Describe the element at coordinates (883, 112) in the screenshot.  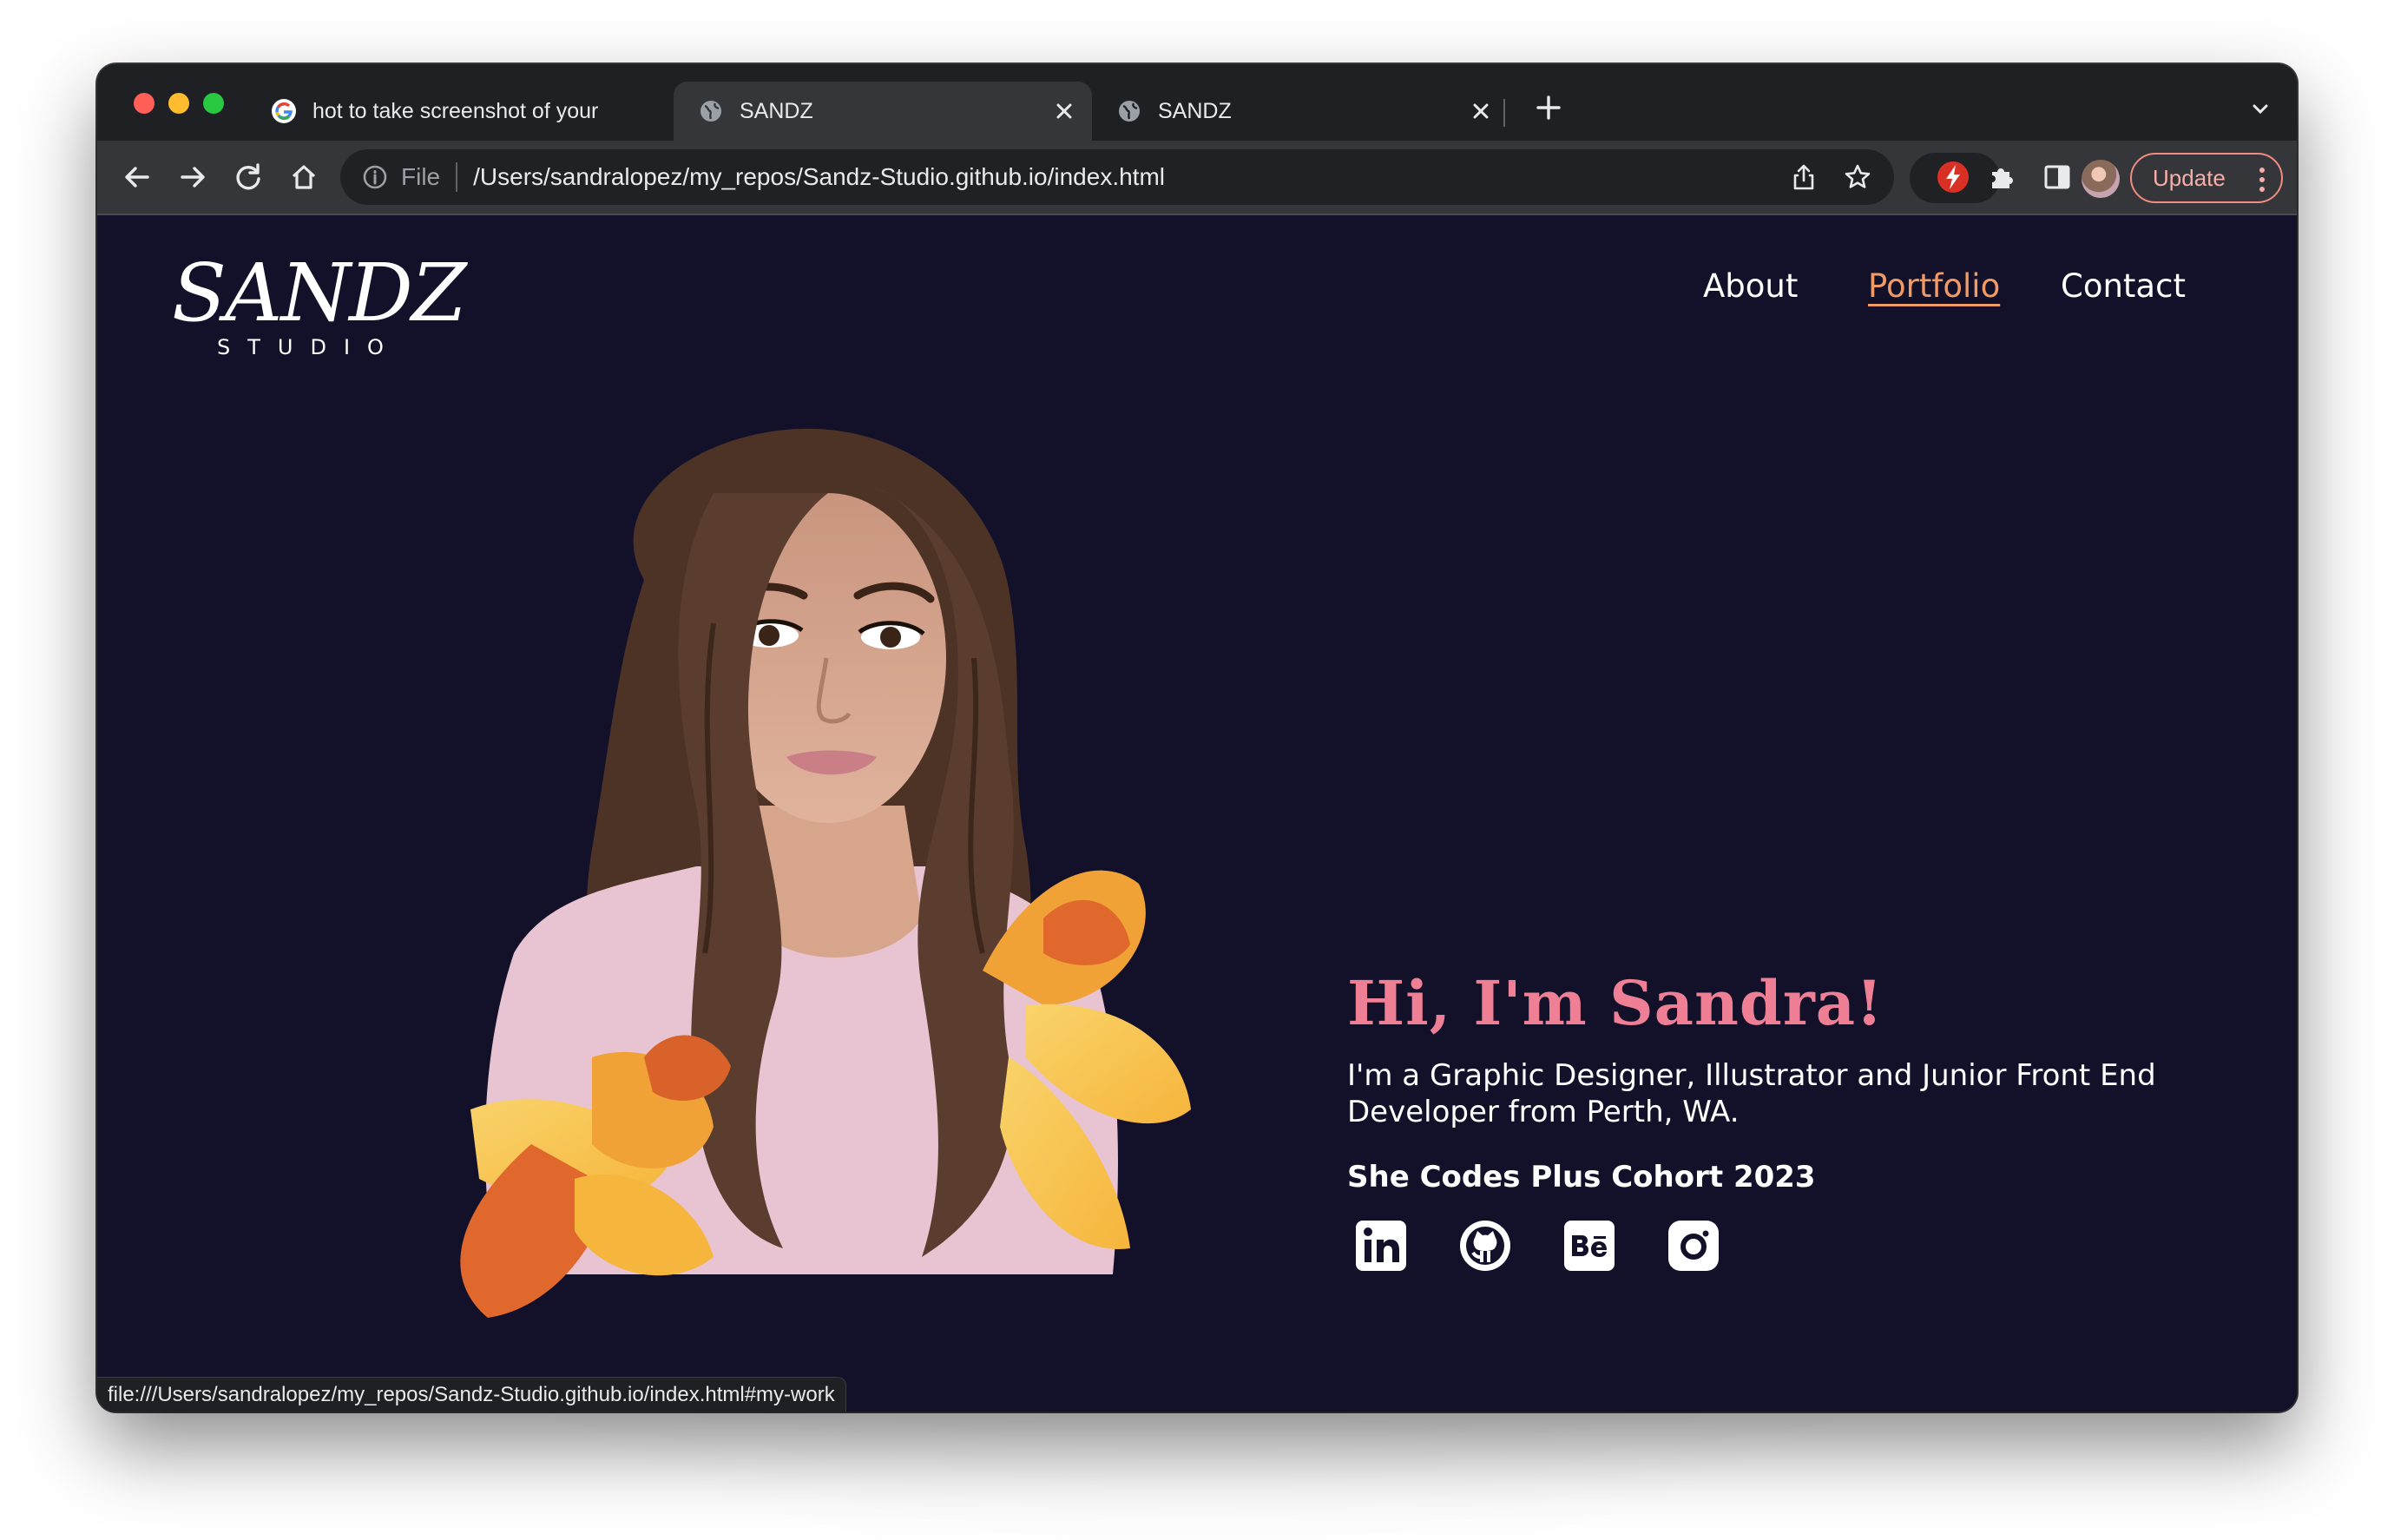
I see `tab-sandz-active: SANDZ` at that location.